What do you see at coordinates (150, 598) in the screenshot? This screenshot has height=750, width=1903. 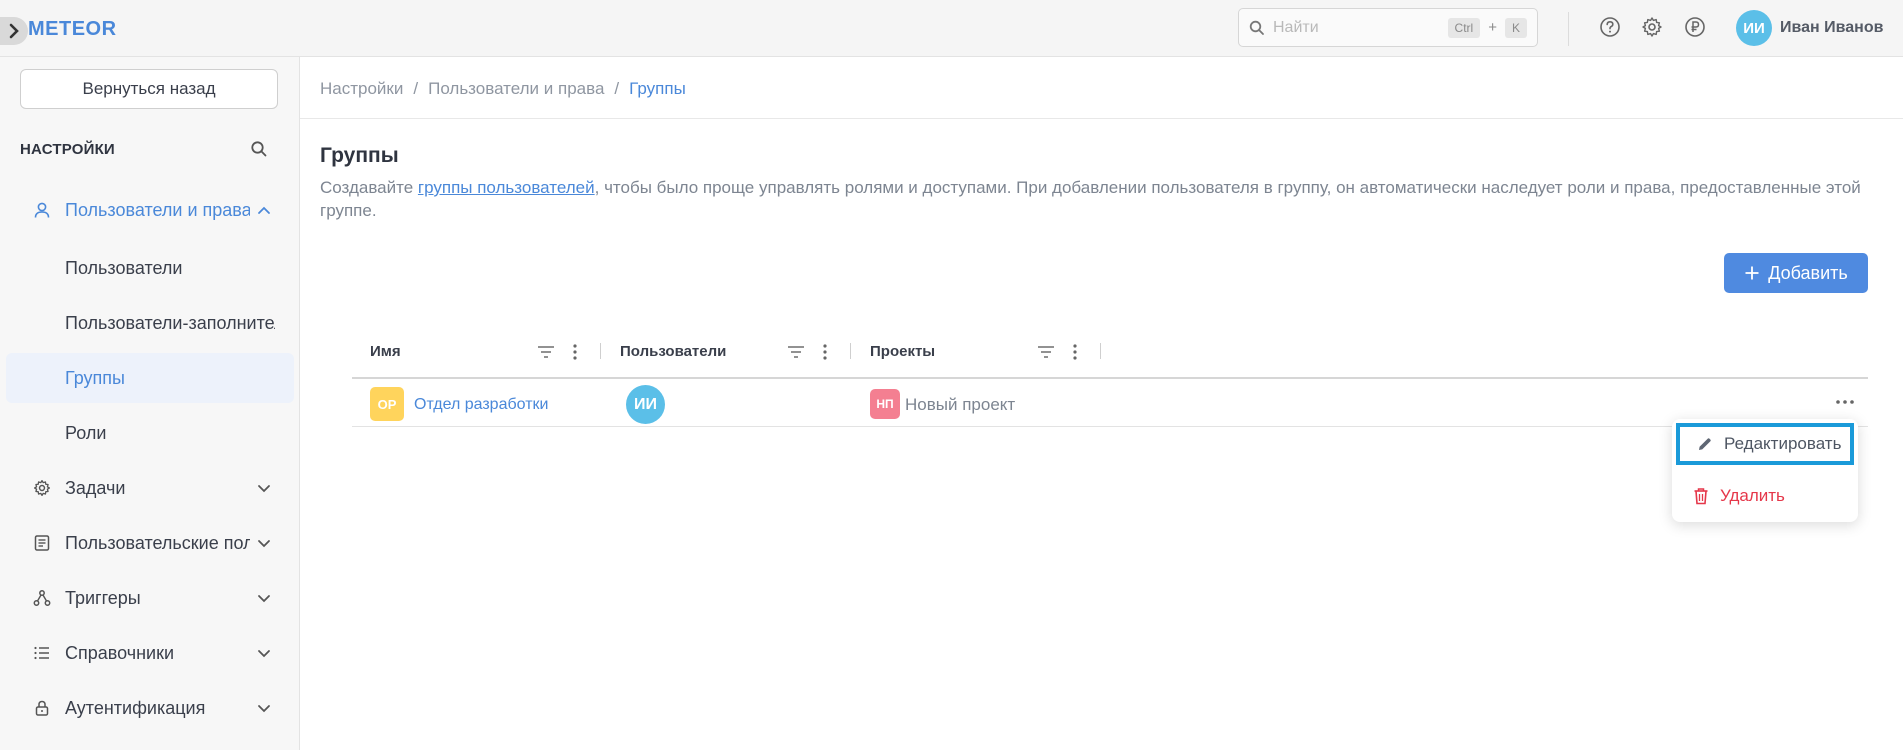 I see `sidebar-item-triggers: Триггеры` at bounding box center [150, 598].